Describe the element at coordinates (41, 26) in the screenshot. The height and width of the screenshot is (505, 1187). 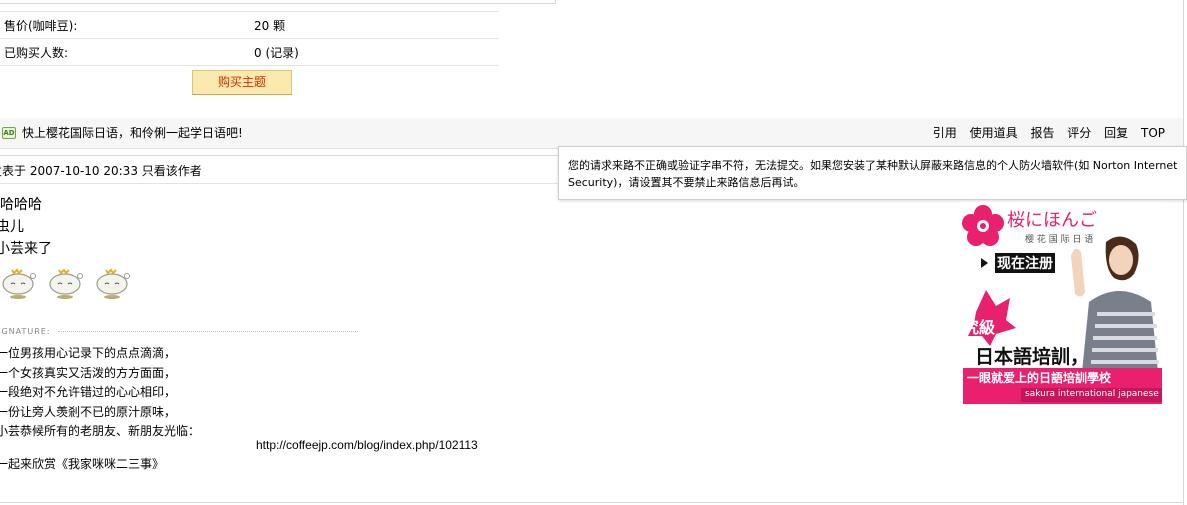
I see `price-label: 售价(咖啡豆):` at that location.